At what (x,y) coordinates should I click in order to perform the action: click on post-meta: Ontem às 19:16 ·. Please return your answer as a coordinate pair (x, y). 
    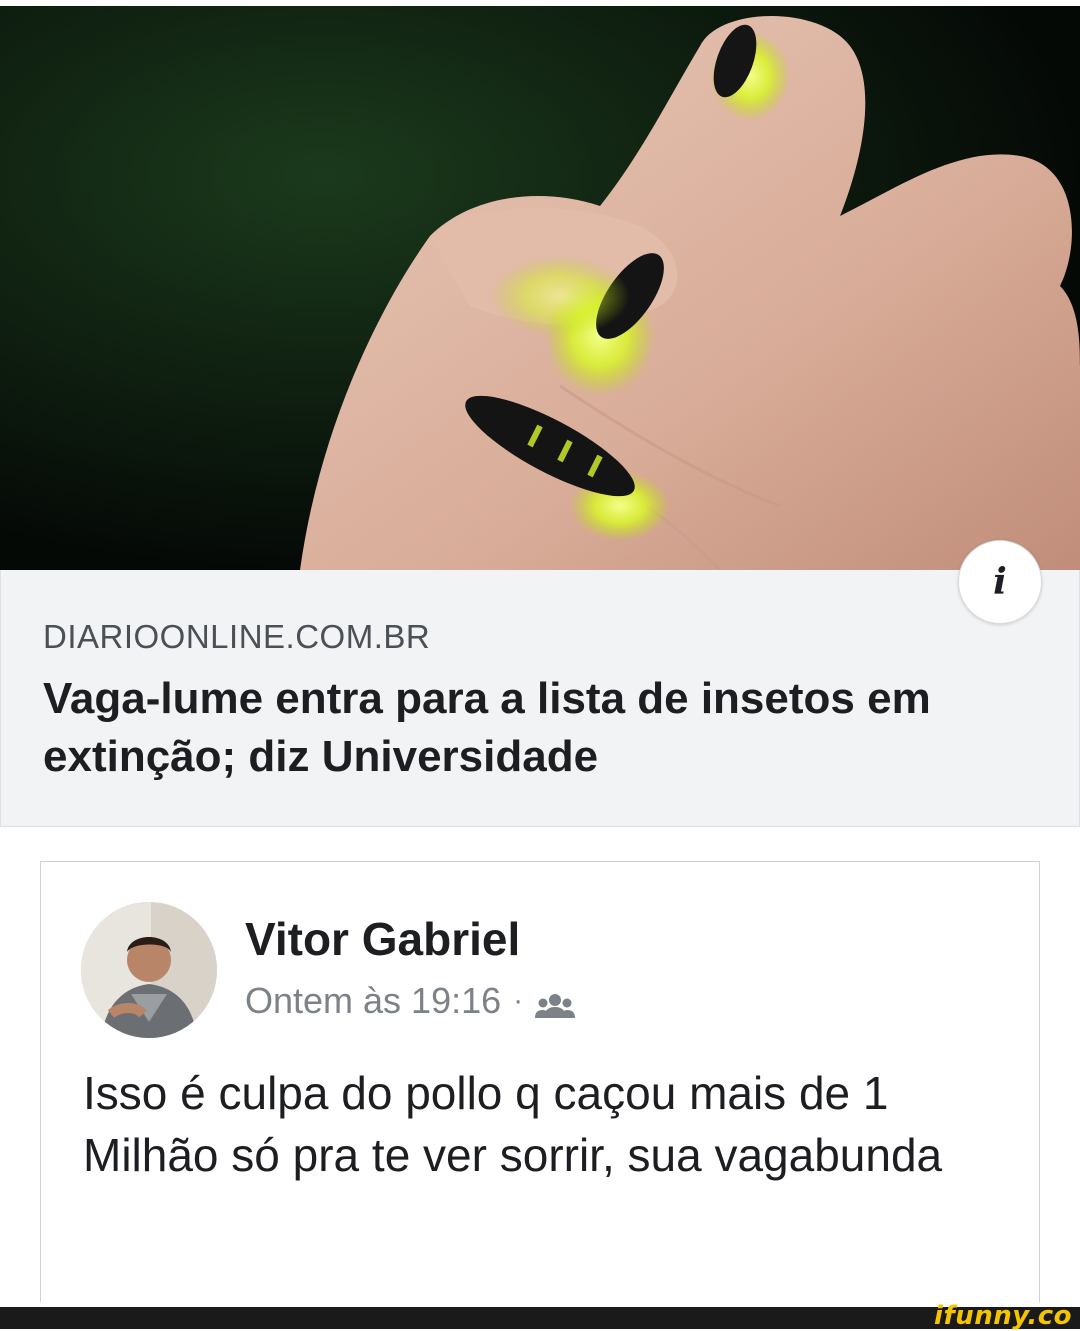
    Looking at the image, I should click on (410, 1001).